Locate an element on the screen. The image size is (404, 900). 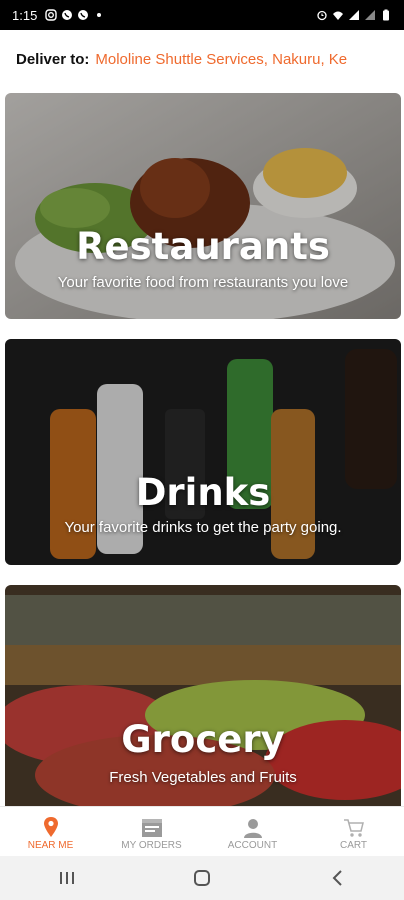
battery-icon is located at coordinates (386, 15).